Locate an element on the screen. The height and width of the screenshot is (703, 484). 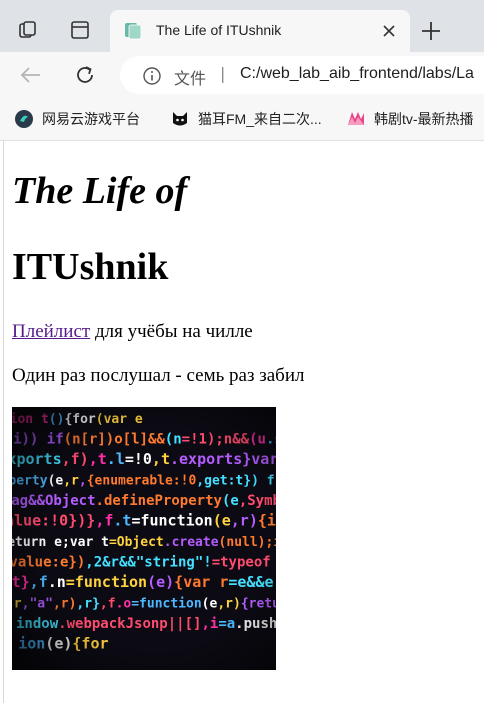
korean-drama-tv-icon is located at coordinates (356, 118).